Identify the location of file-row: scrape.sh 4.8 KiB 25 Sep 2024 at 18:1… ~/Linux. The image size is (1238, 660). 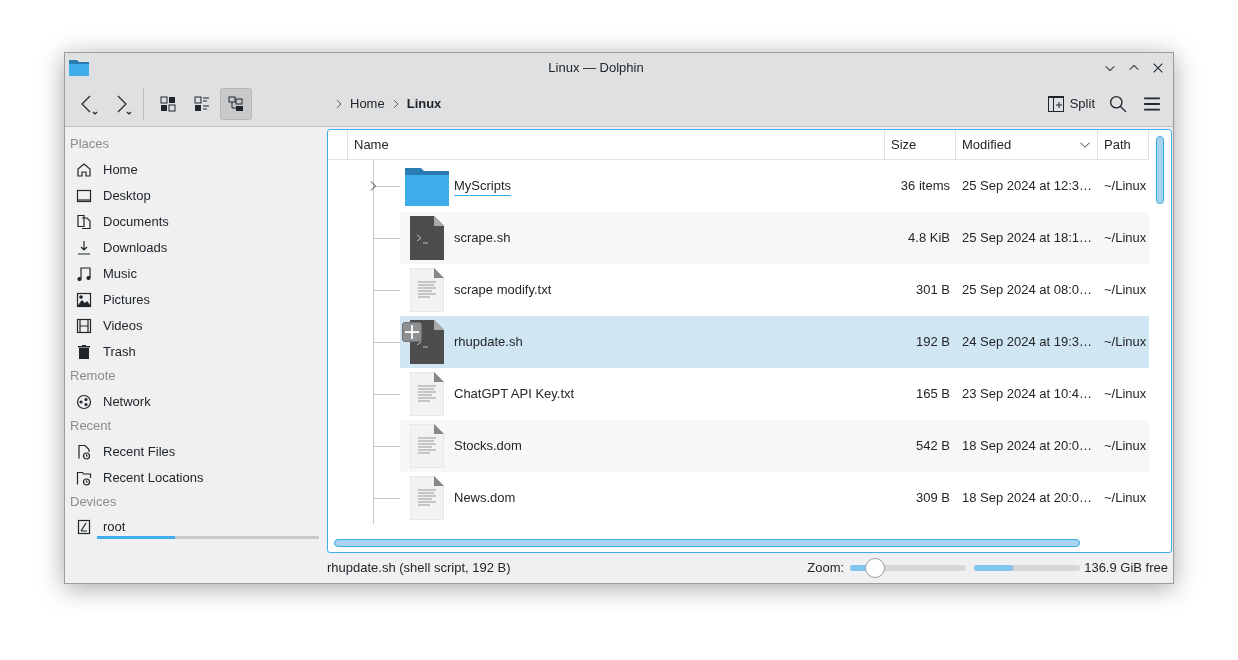
(774, 238).